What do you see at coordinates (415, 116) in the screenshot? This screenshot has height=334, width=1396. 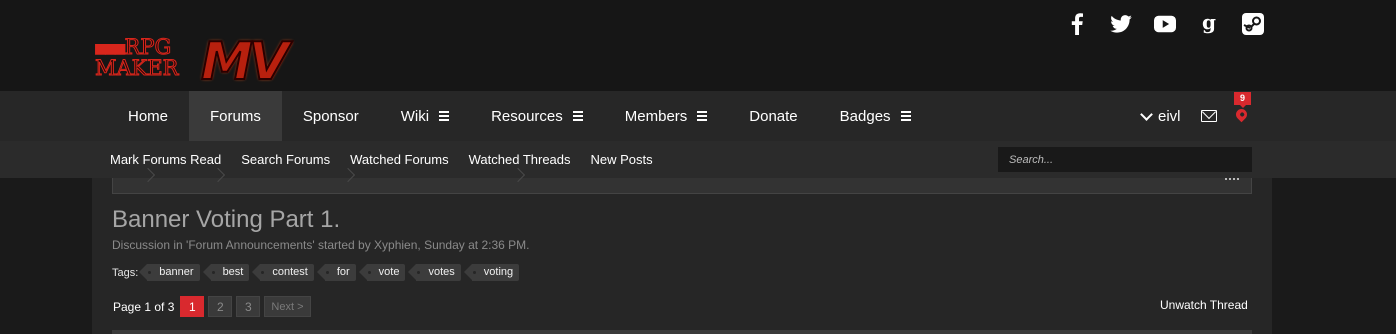 I see `tab-label: Wiki` at bounding box center [415, 116].